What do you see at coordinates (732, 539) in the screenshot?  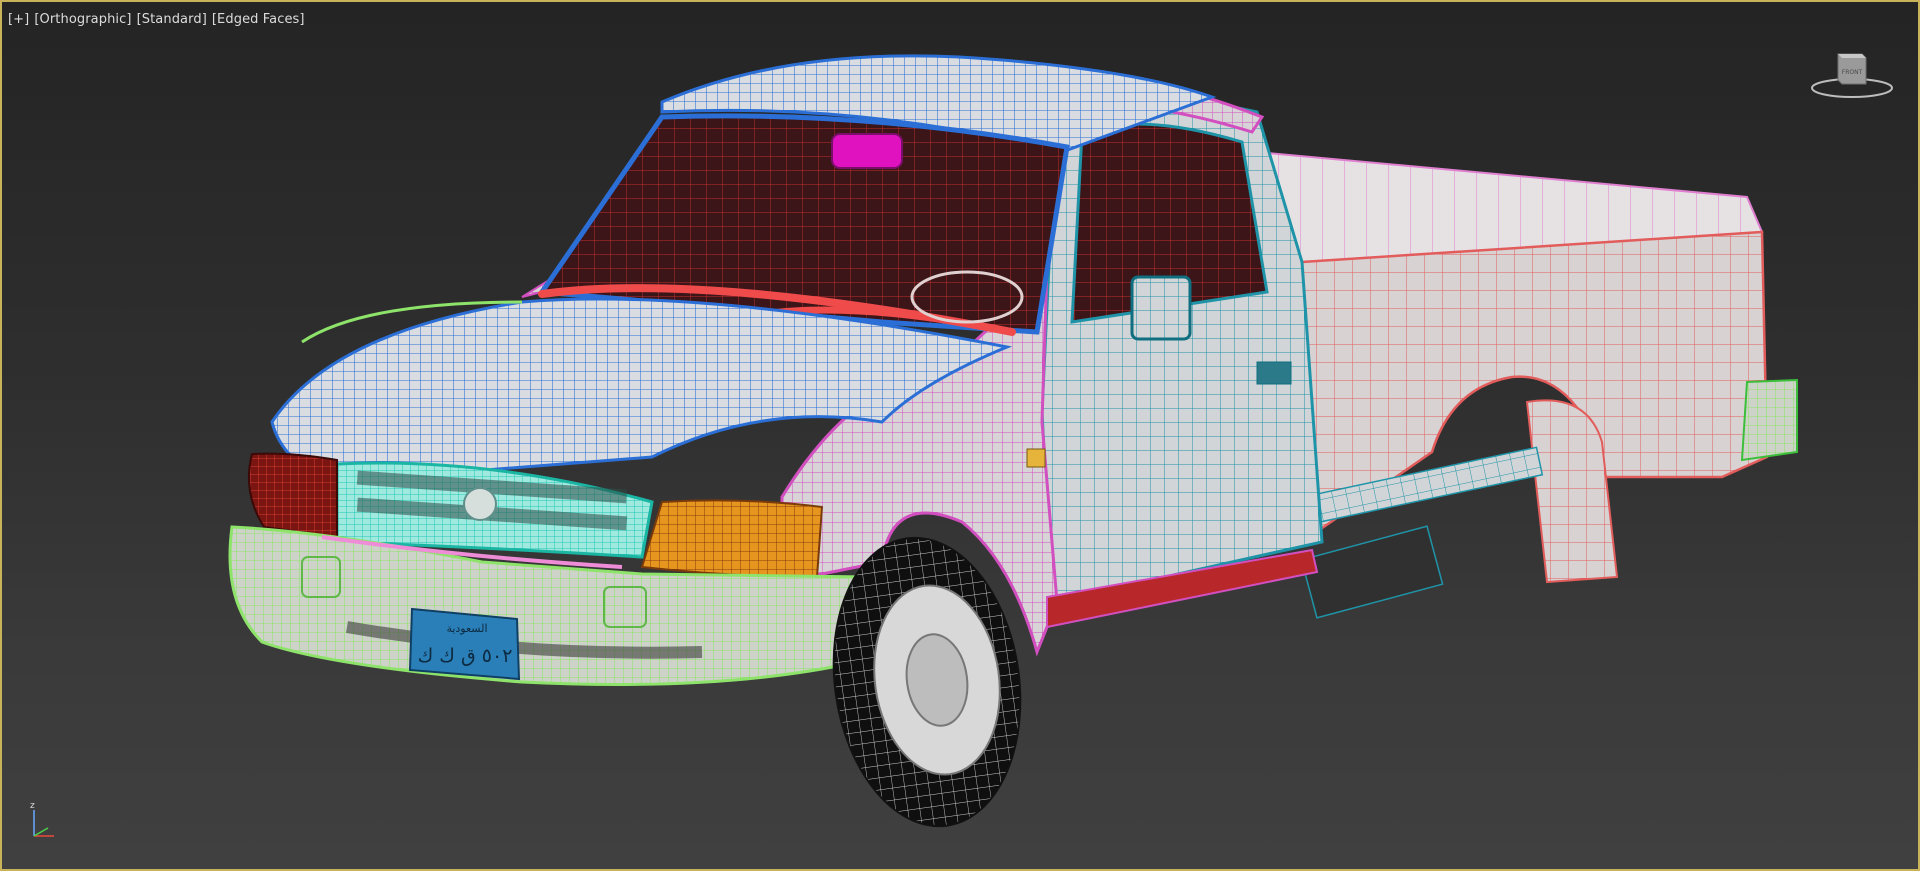 I see `headlight-left` at bounding box center [732, 539].